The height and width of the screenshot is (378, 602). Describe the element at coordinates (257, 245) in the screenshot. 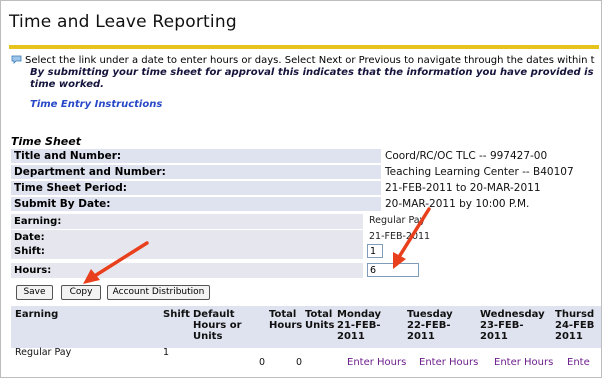

I see `annotation-arrows` at that location.